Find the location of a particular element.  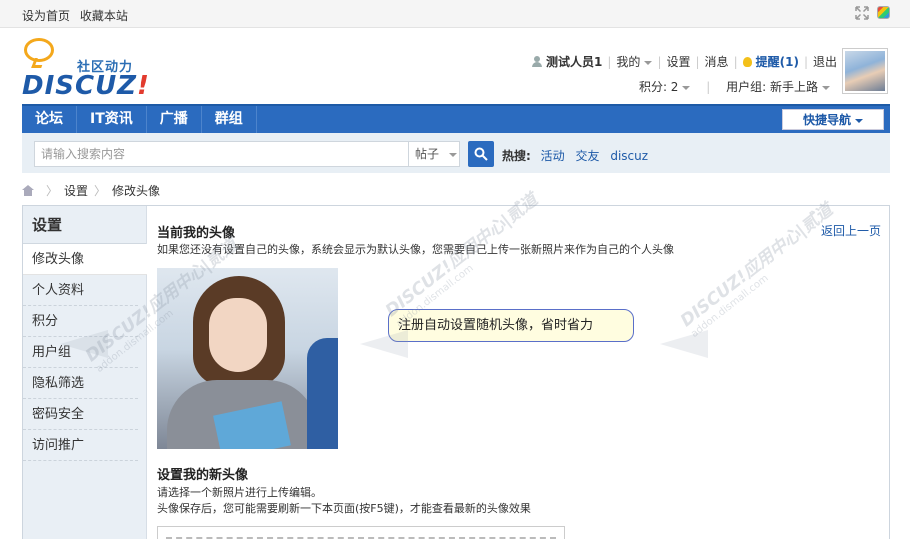

set-home-link: 设为首页 is located at coordinates (46, 16).